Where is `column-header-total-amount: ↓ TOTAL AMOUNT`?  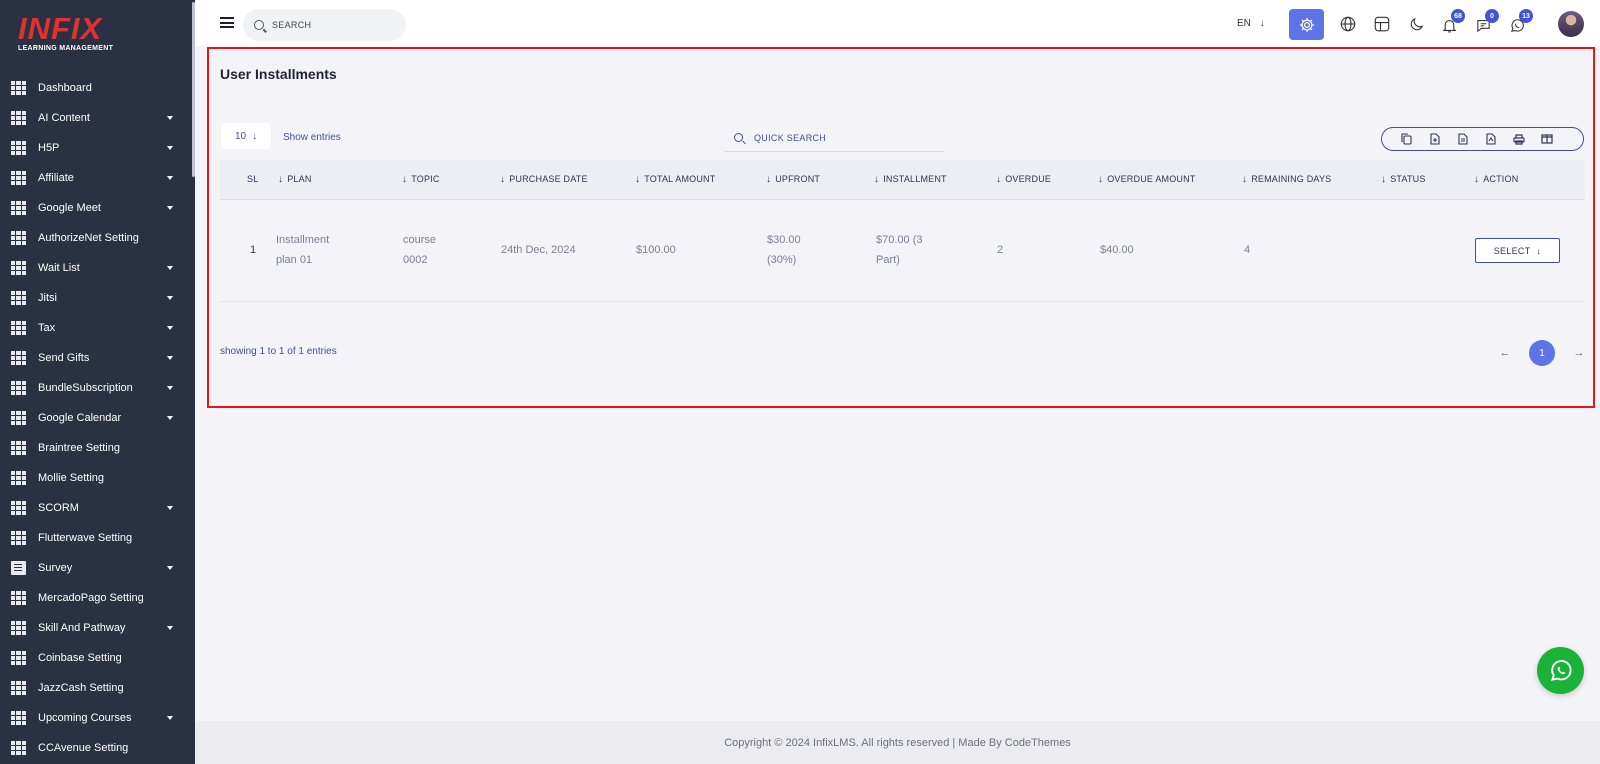 column-header-total-amount: ↓ TOTAL AMOUNT is located at coordinates (675, 179).